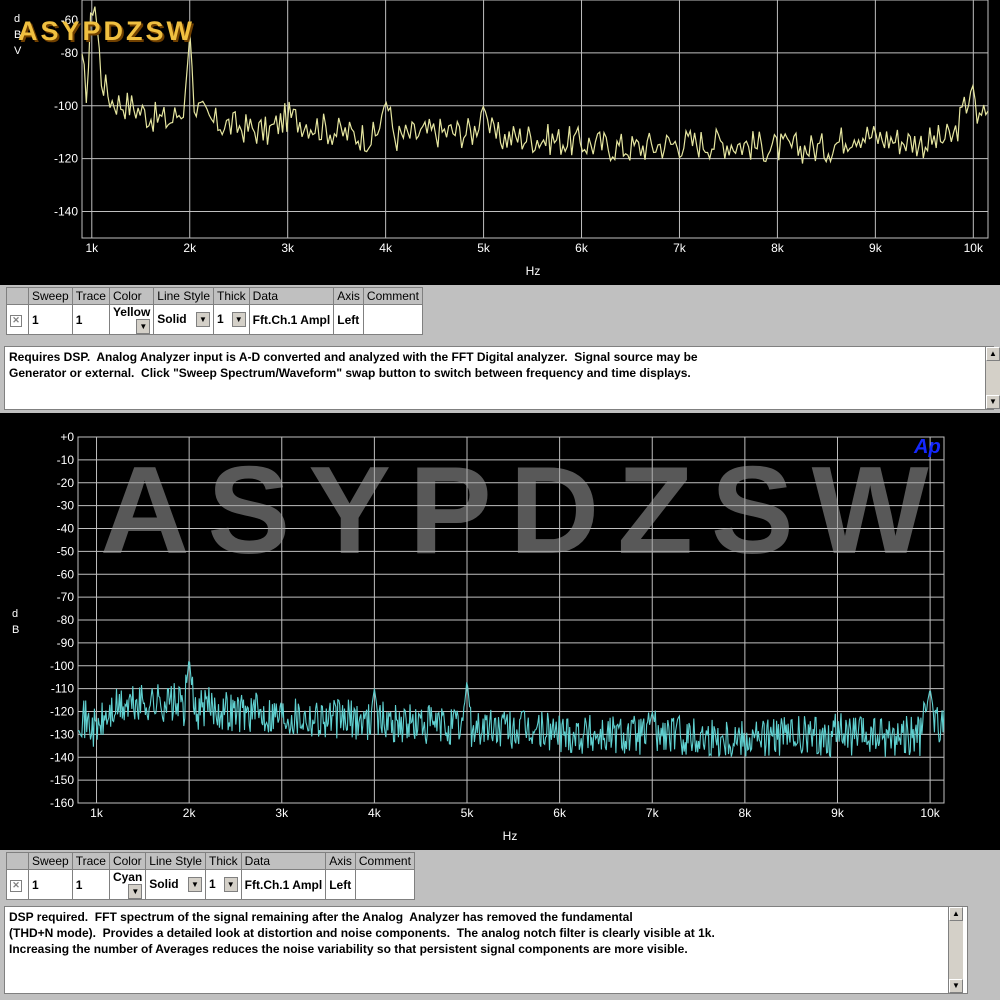  What do you see at coordinates (131, 312) in the screenshot?
I see `top-legend-color: Yellow` at bounding box center [131, 312].